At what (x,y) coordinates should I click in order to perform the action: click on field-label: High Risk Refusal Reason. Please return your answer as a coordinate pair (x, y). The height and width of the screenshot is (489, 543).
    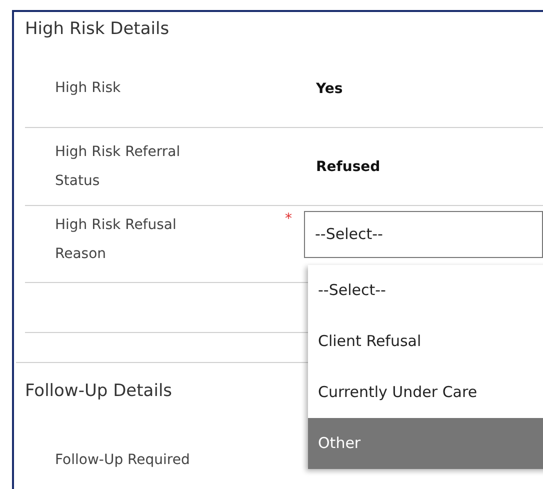
    Looking at the image, I should click on (116, 240).